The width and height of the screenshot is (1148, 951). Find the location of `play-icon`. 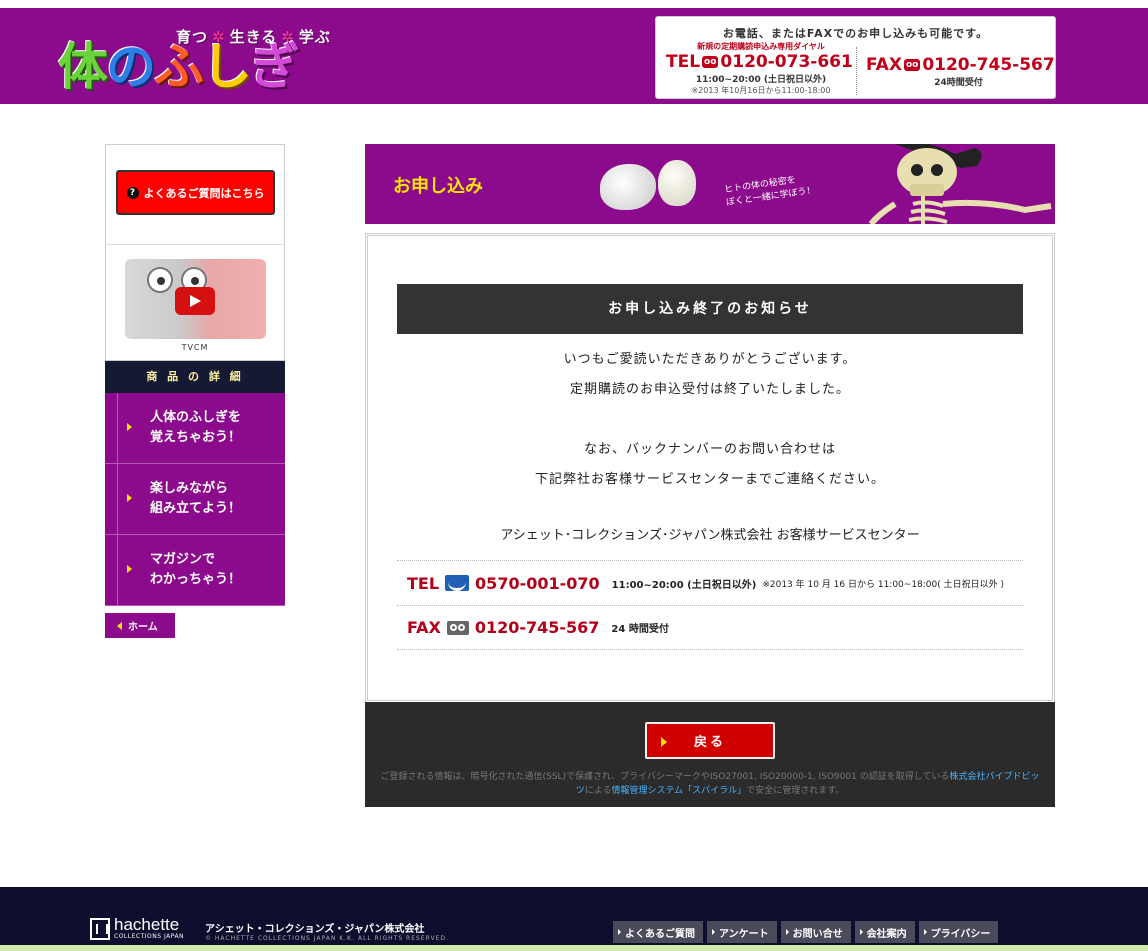

play-icon is located at coordinates (195, 301).